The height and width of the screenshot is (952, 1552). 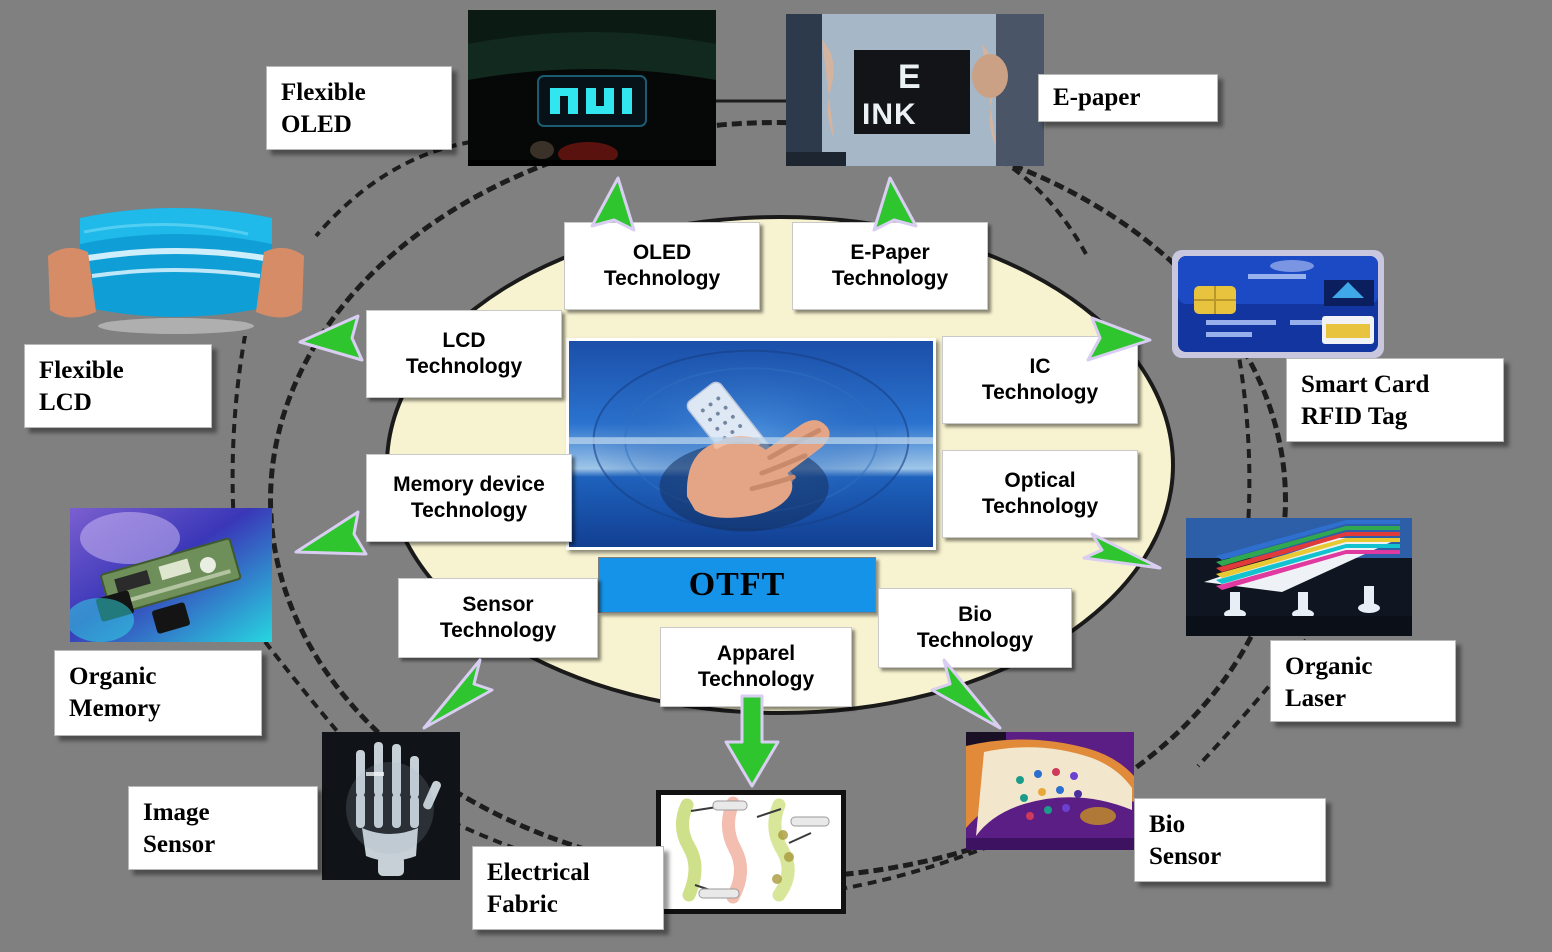 I want to click on svg-text: E, so click(x=909, y=77).